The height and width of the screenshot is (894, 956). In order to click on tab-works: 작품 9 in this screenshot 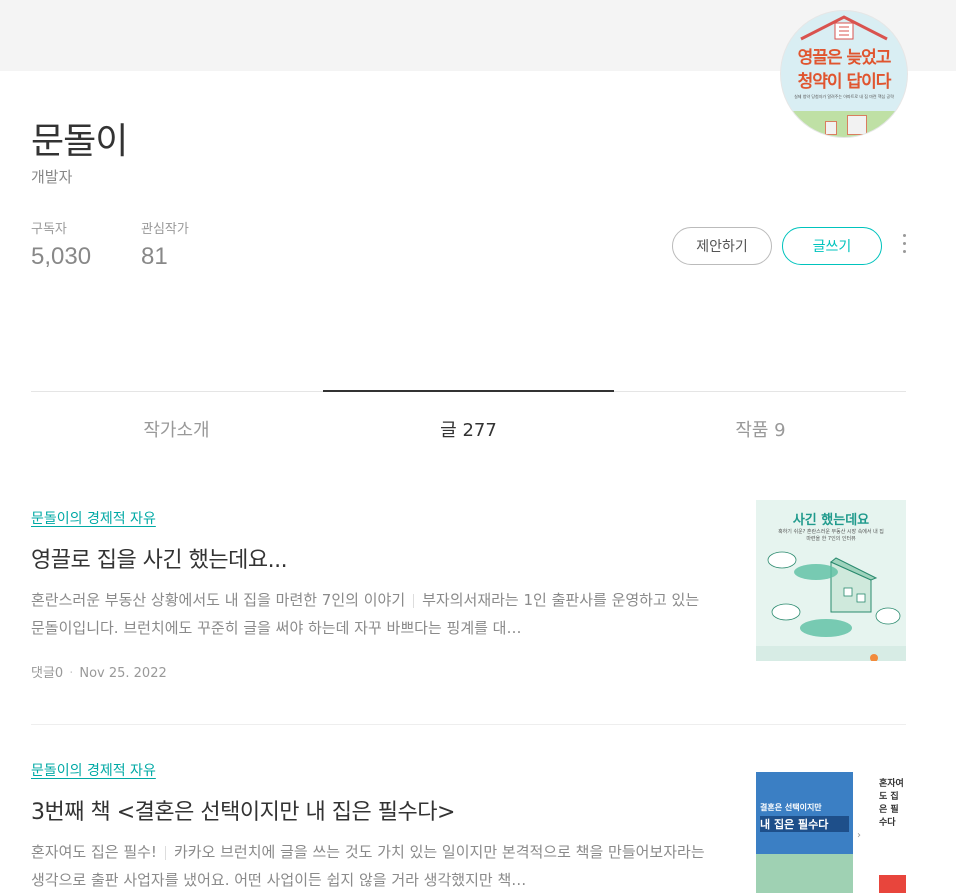, I will do `click(760, 429)`.